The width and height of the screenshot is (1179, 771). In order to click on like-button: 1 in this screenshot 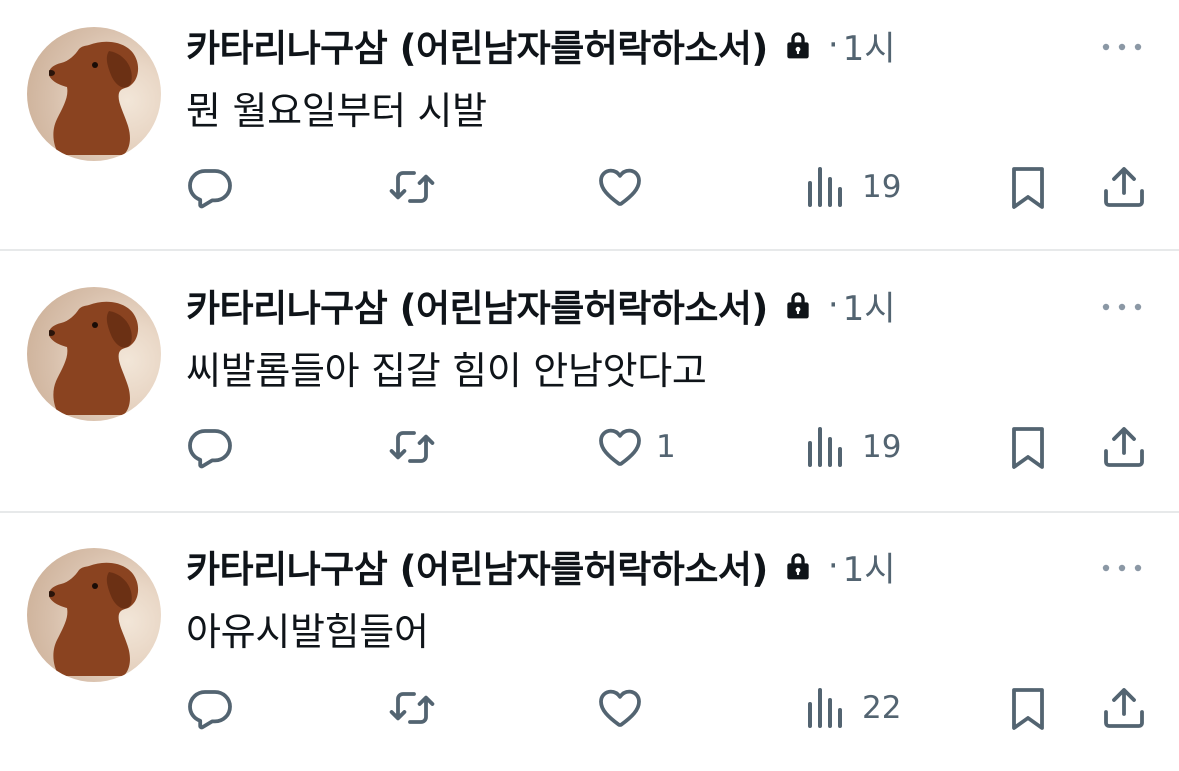, I will do `click(636, 447)`.